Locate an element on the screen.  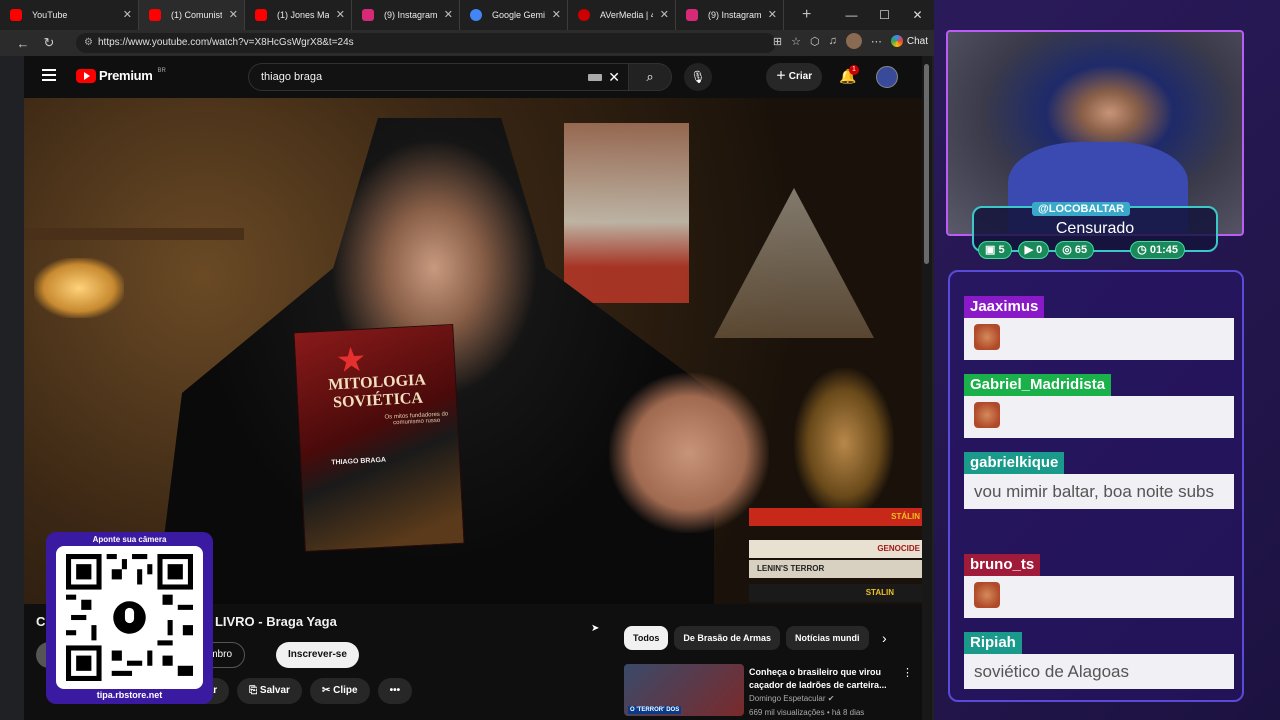
tab-label: (1) Comunist is located at coordinates (196, 15).